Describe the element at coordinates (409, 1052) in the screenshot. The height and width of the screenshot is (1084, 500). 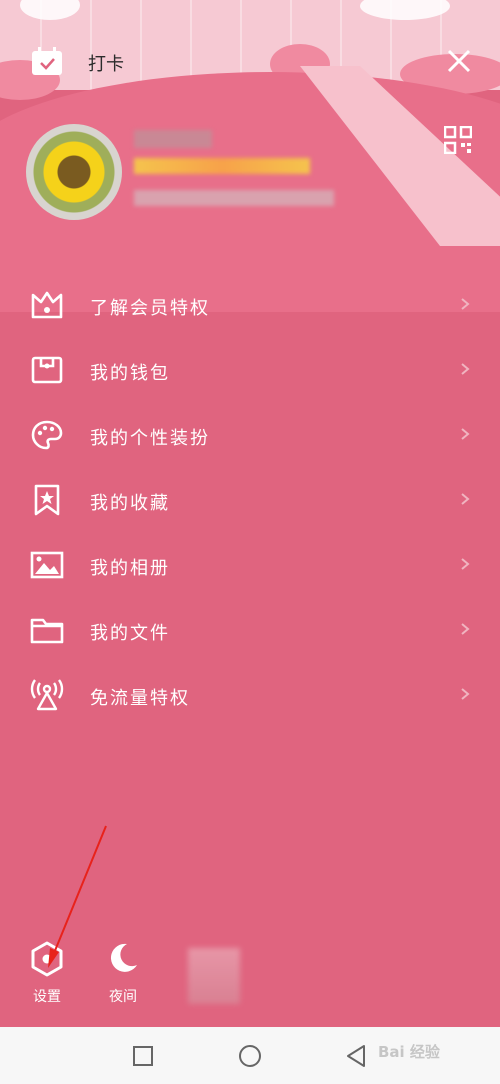
I see `watermark: Bai 经验` at that location.